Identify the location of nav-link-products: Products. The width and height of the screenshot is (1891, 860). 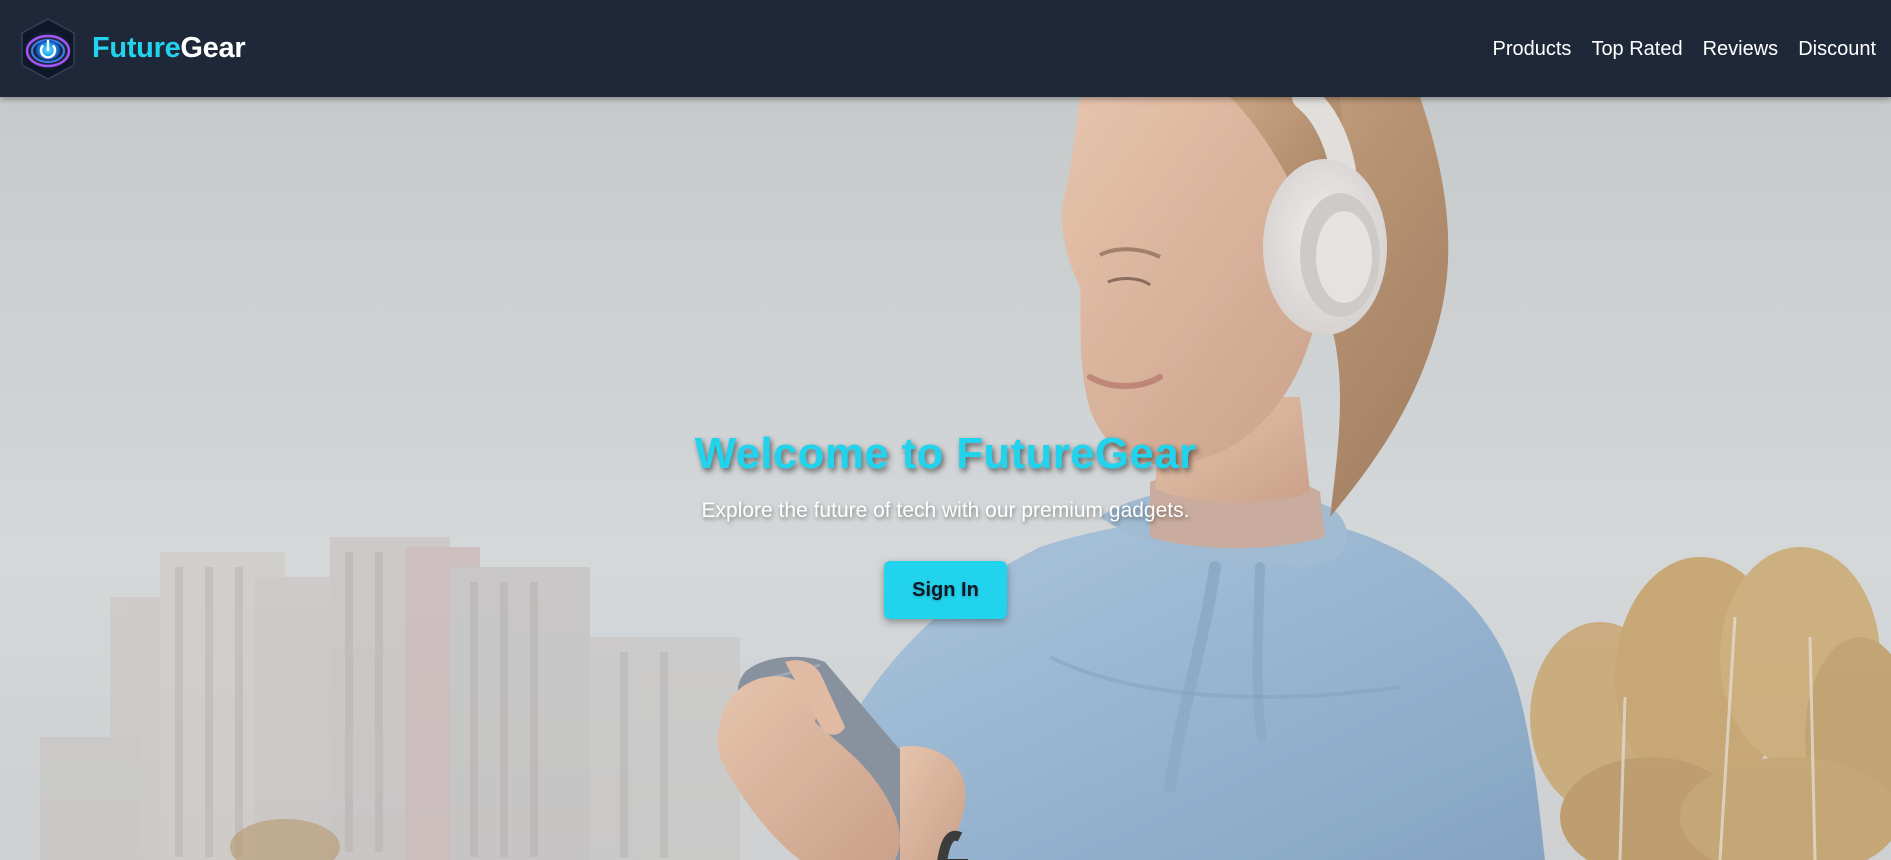
(1532, 49).